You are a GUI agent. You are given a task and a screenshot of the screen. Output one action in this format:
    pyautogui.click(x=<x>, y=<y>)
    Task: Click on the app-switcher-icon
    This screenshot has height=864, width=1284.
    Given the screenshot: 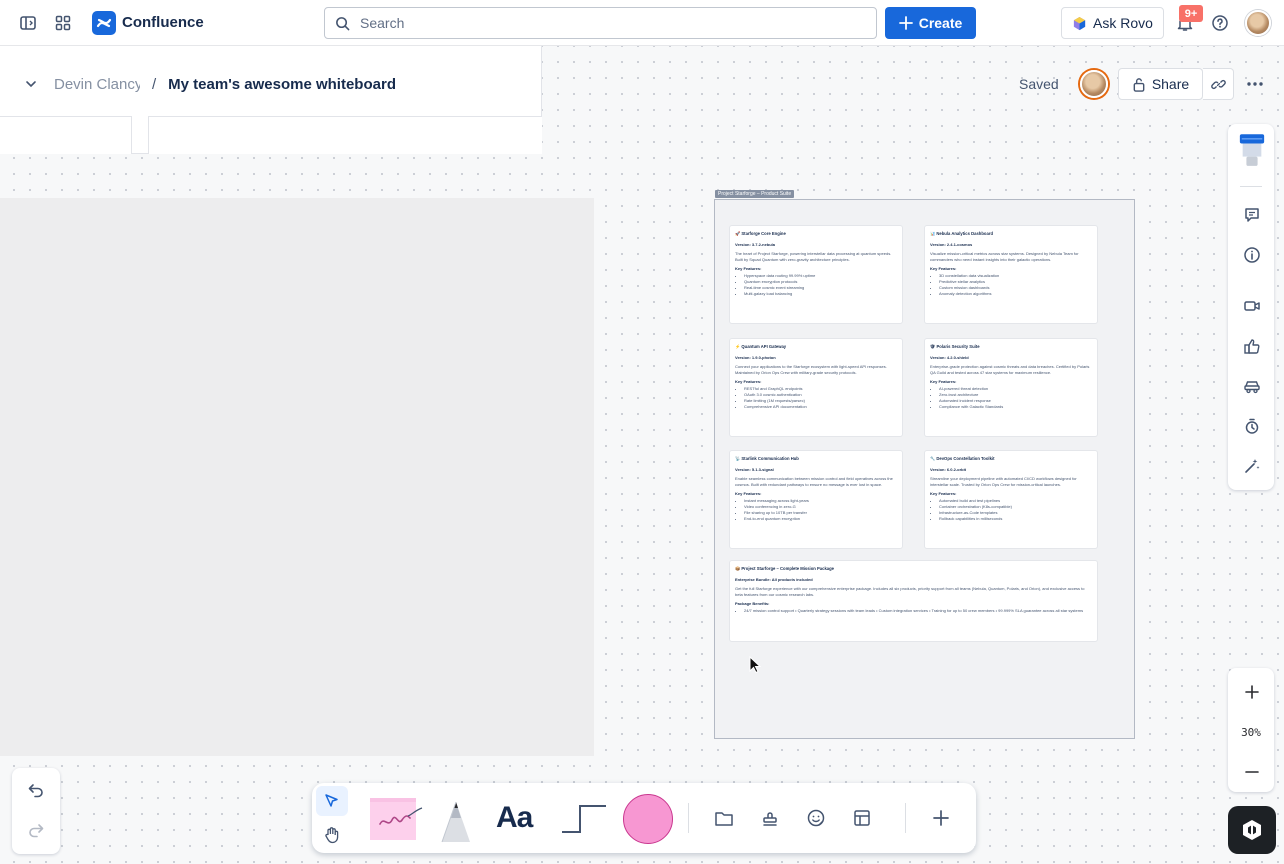 What is the action you would take?
    pyautogui.click(x=63, y=23)
    